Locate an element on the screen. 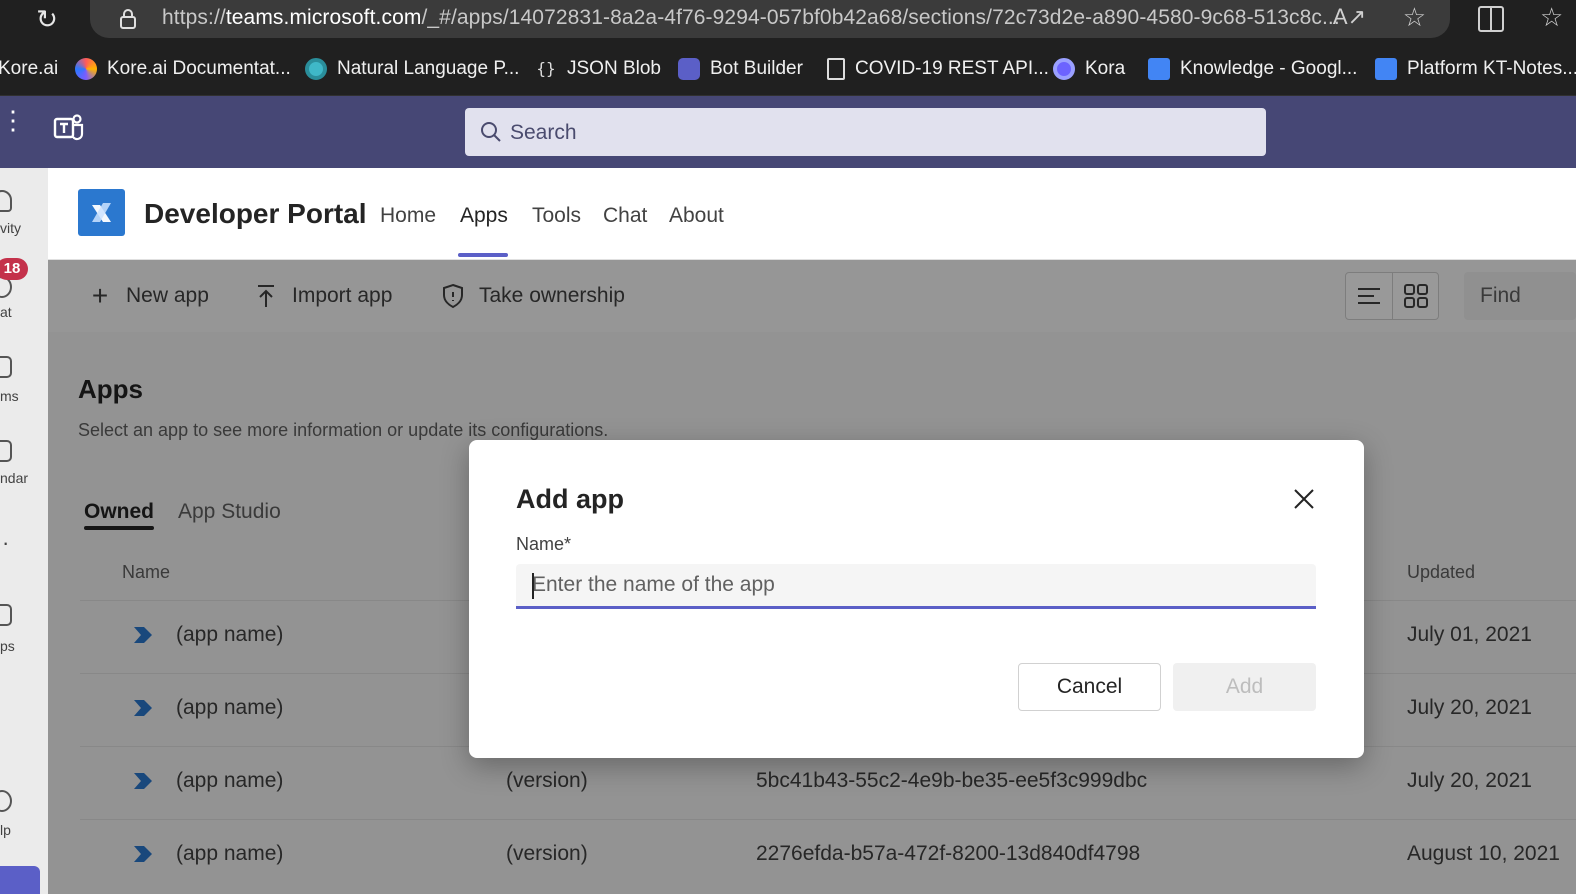  rail-bottom-button is located at coordinates (20, 880).